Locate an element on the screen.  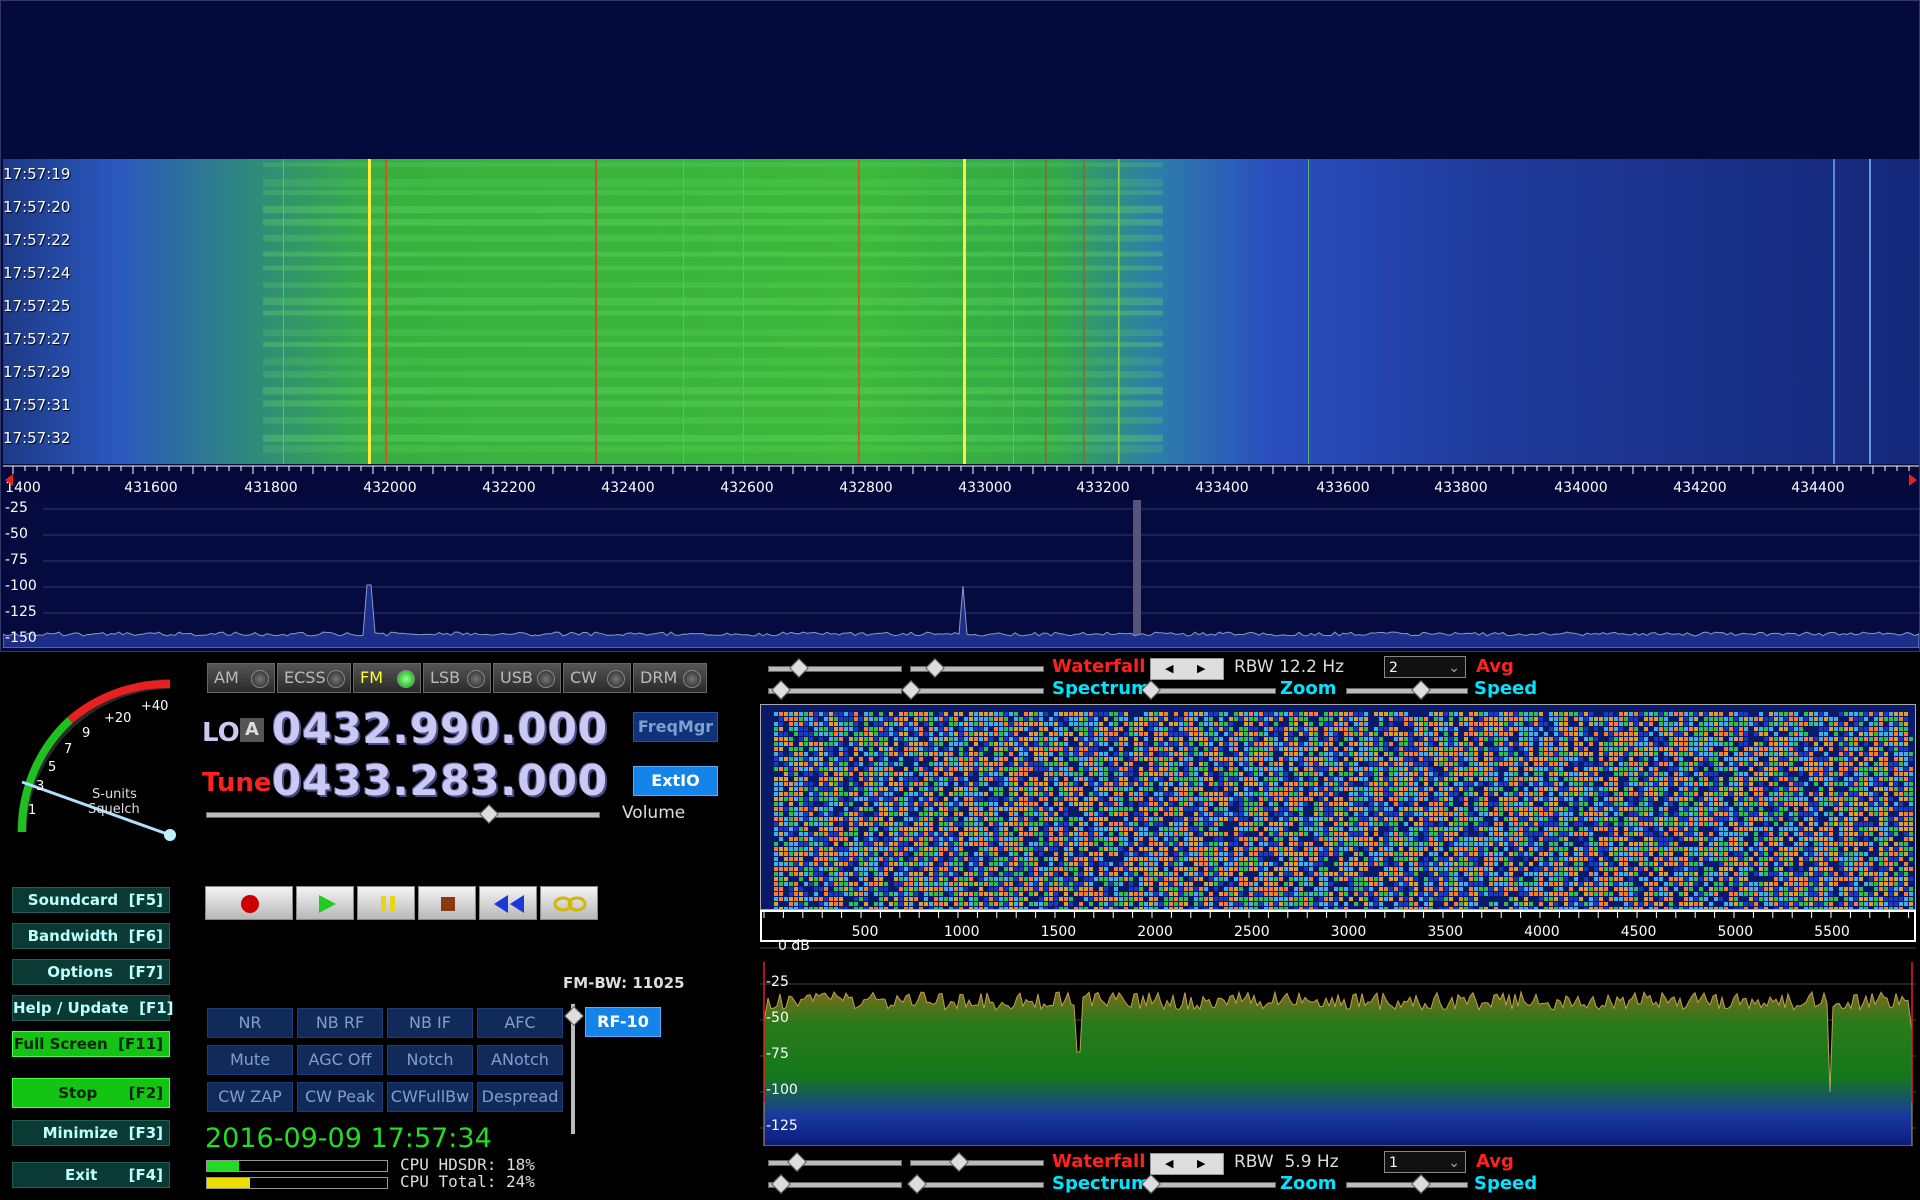
af-rbw-bottom: RBW 5.9 Hz is located at coordinates (1286, 1162).